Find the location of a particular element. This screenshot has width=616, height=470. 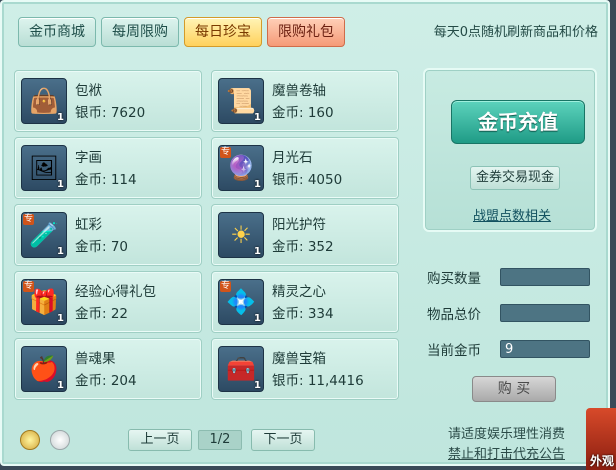

item-name: 兽魂果 is located at coordinates (95, 359).